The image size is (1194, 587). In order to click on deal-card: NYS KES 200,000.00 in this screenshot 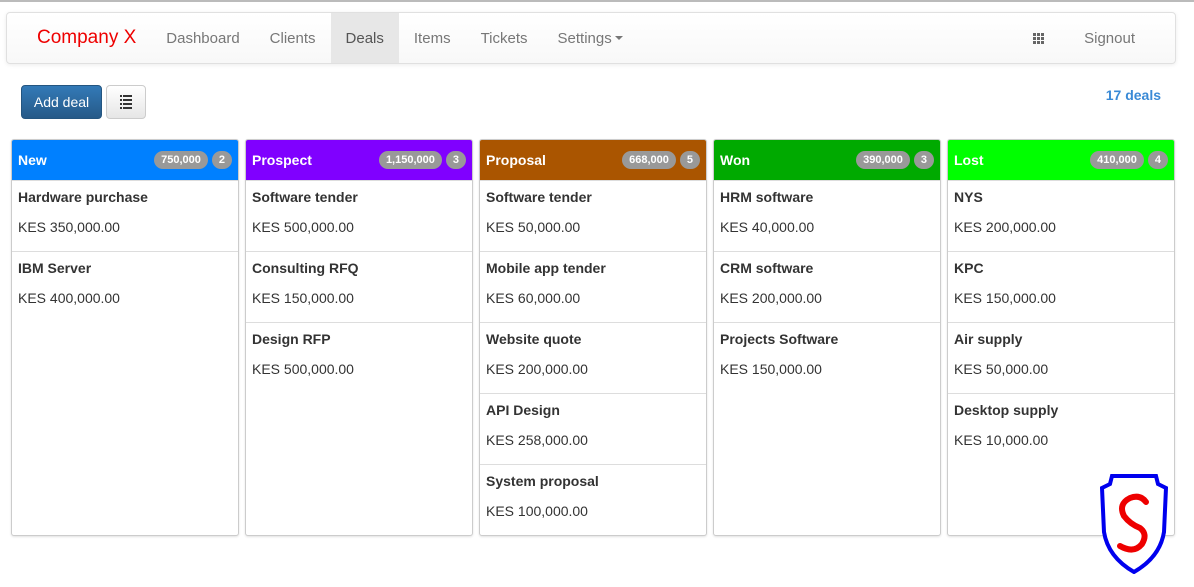, I will do `click(1061, 215)`.